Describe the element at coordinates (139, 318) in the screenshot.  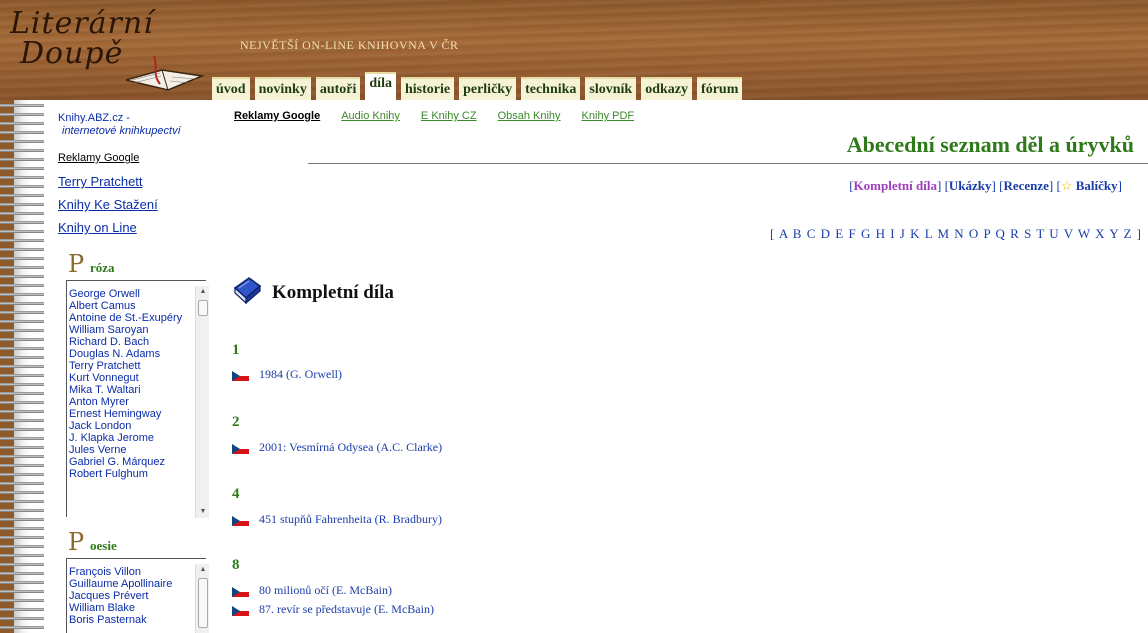
I see `list-item: Antoine de St.-Exupéry` at that location.